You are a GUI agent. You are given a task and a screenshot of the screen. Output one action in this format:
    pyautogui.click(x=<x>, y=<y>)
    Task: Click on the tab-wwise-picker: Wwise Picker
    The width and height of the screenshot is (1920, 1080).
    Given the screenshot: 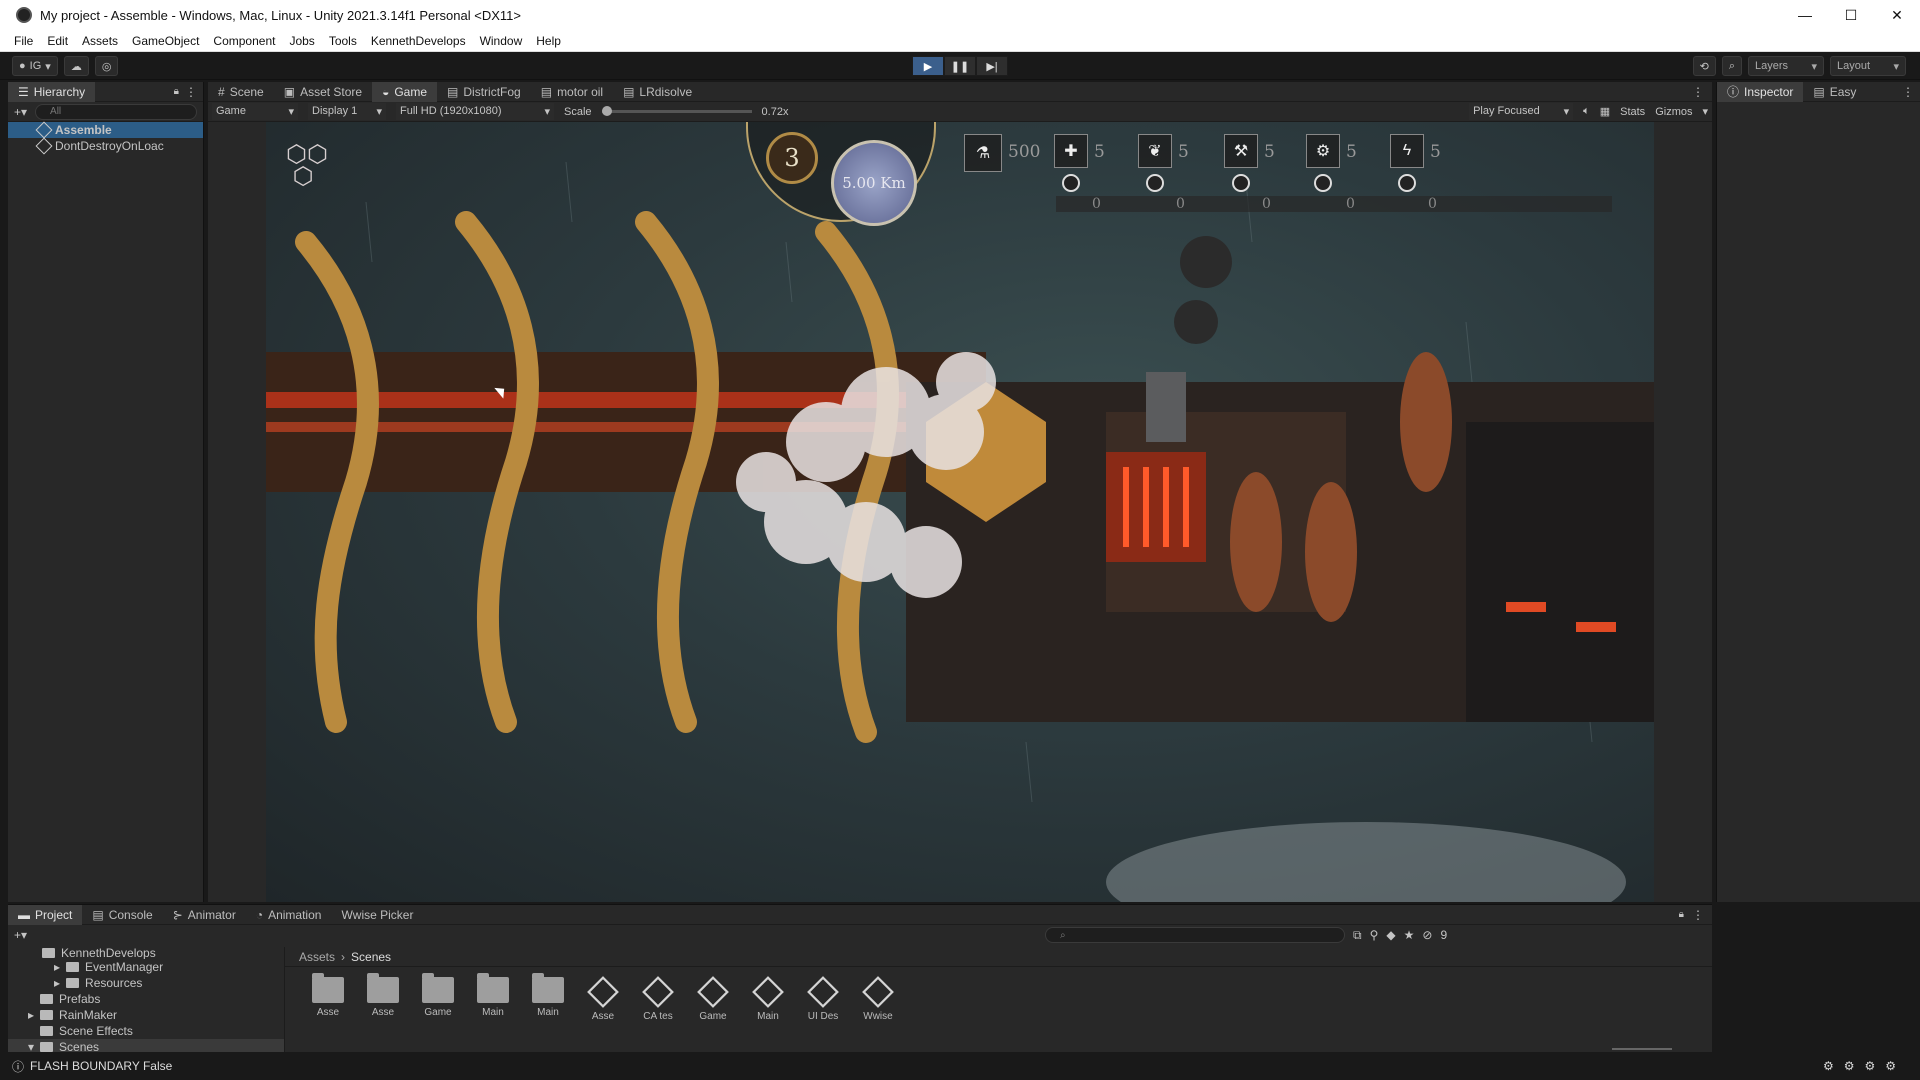 What is the action you would take?
    pyautogui.click(x=377, y=915)
    